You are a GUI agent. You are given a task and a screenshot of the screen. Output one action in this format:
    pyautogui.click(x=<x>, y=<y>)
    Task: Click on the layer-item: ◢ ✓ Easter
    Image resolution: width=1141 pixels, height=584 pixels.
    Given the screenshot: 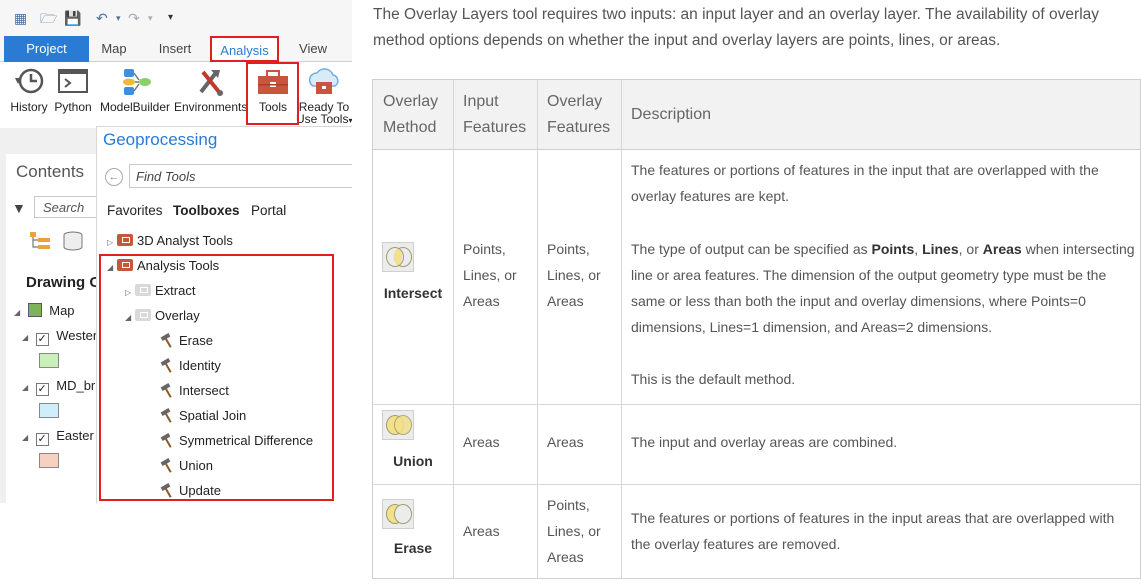 What is the action you would take?
    pyautogui.click(x=58, y=436)
    